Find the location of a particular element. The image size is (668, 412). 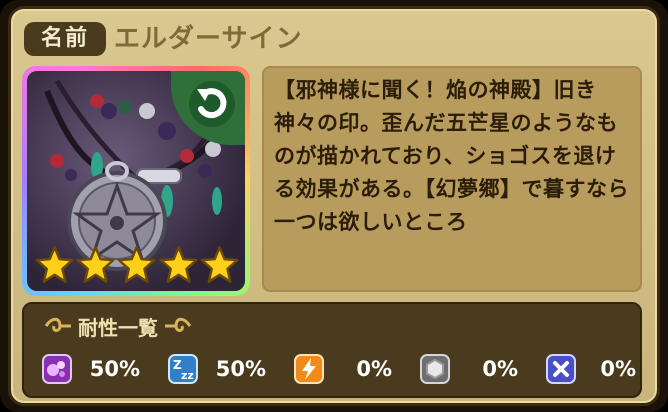

resistance-value-hexagon: 0% is located at coordinates (500, 369).